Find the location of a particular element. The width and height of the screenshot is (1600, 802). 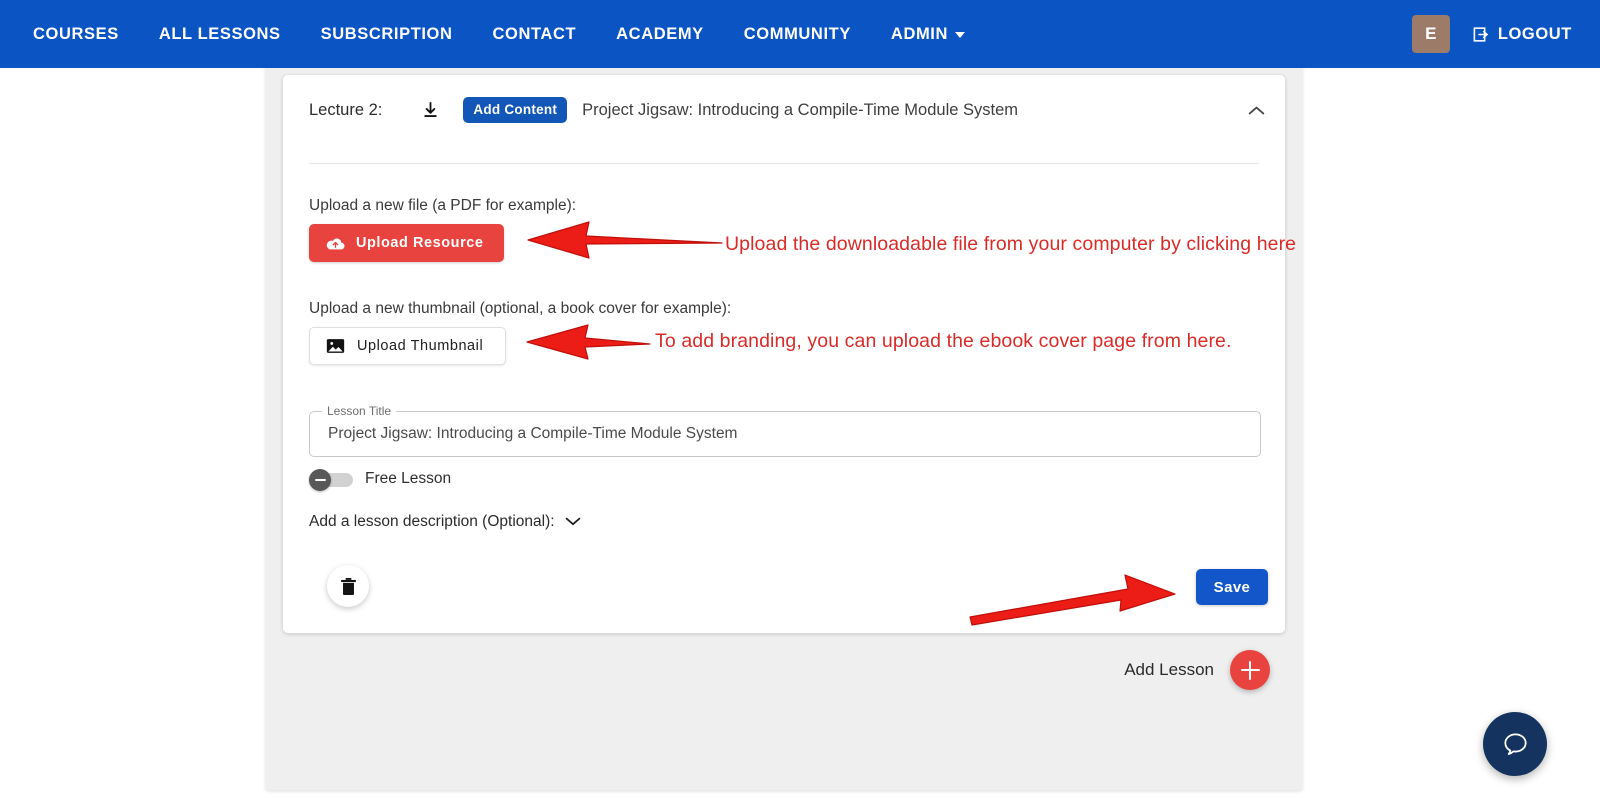

free-lesson-row: Free Lesson is located at coordinates (380, 480).